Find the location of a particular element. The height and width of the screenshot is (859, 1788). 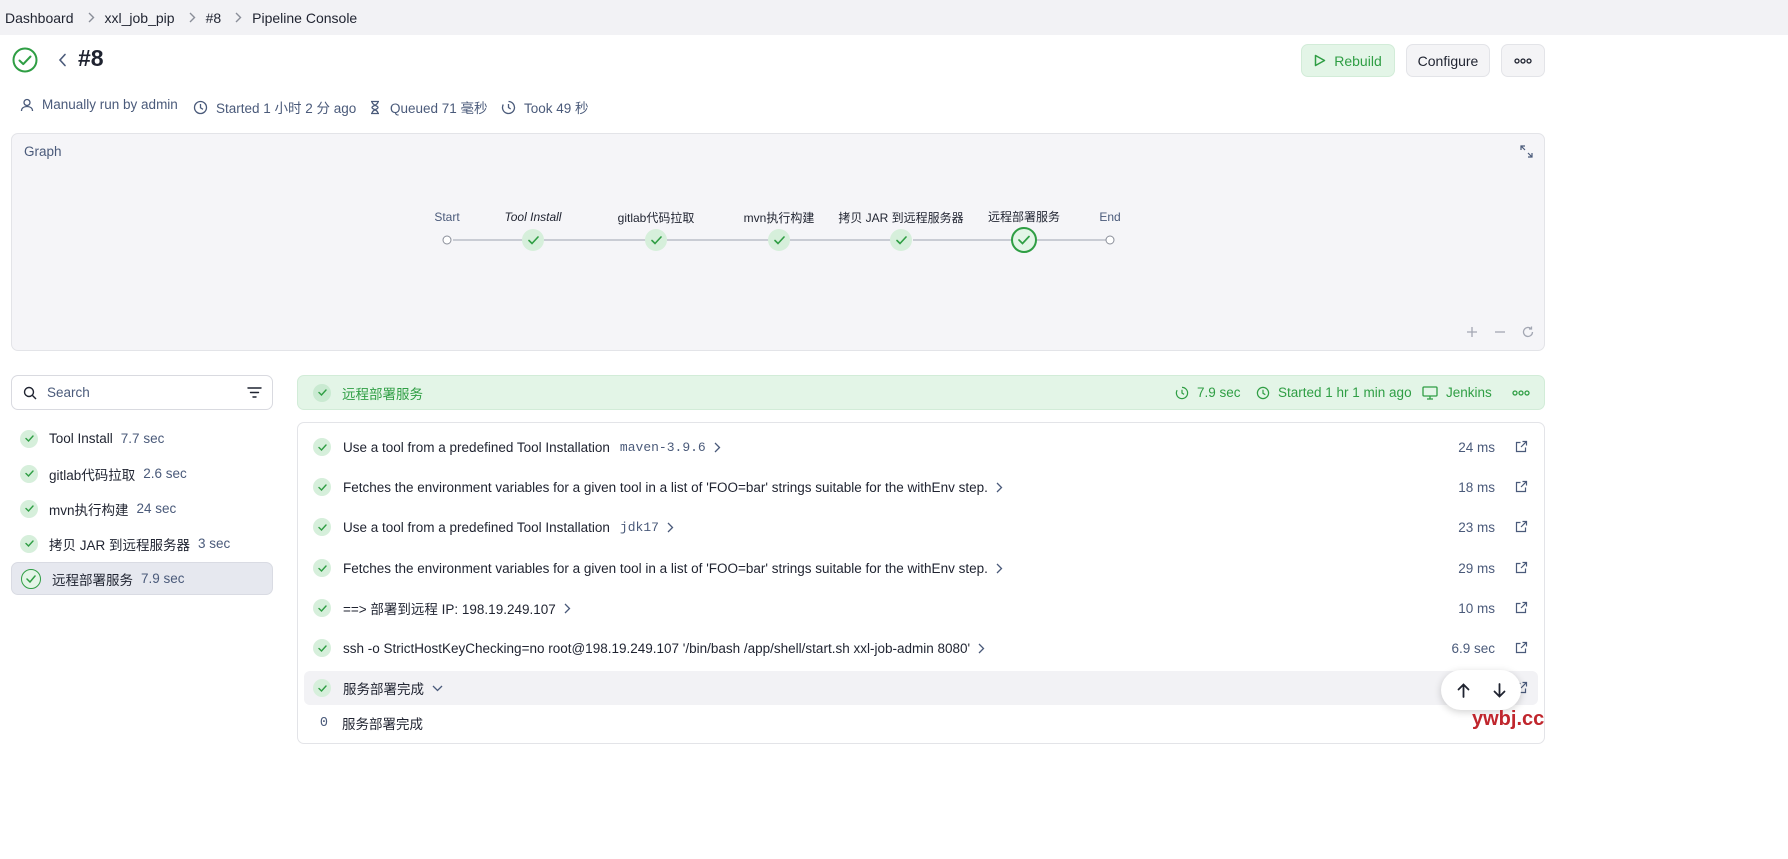

step-row: ==> 部署到远程 IP: 198.19.249.107 10 ms is located at coordinates (921, 608).